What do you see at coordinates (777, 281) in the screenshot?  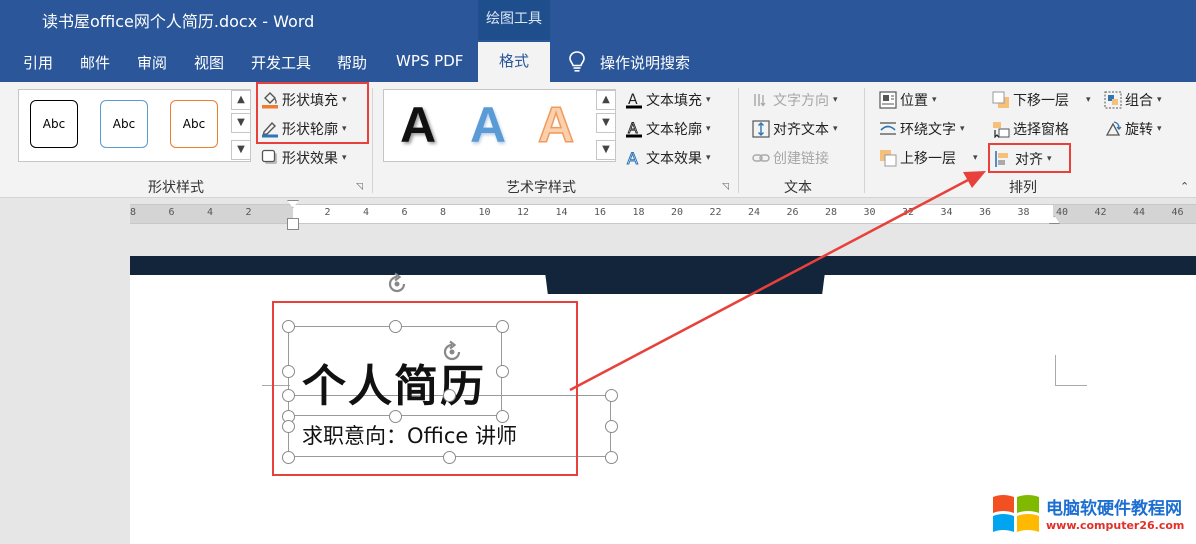 I see `annotation-arrow` at bounding box center [777, 281].